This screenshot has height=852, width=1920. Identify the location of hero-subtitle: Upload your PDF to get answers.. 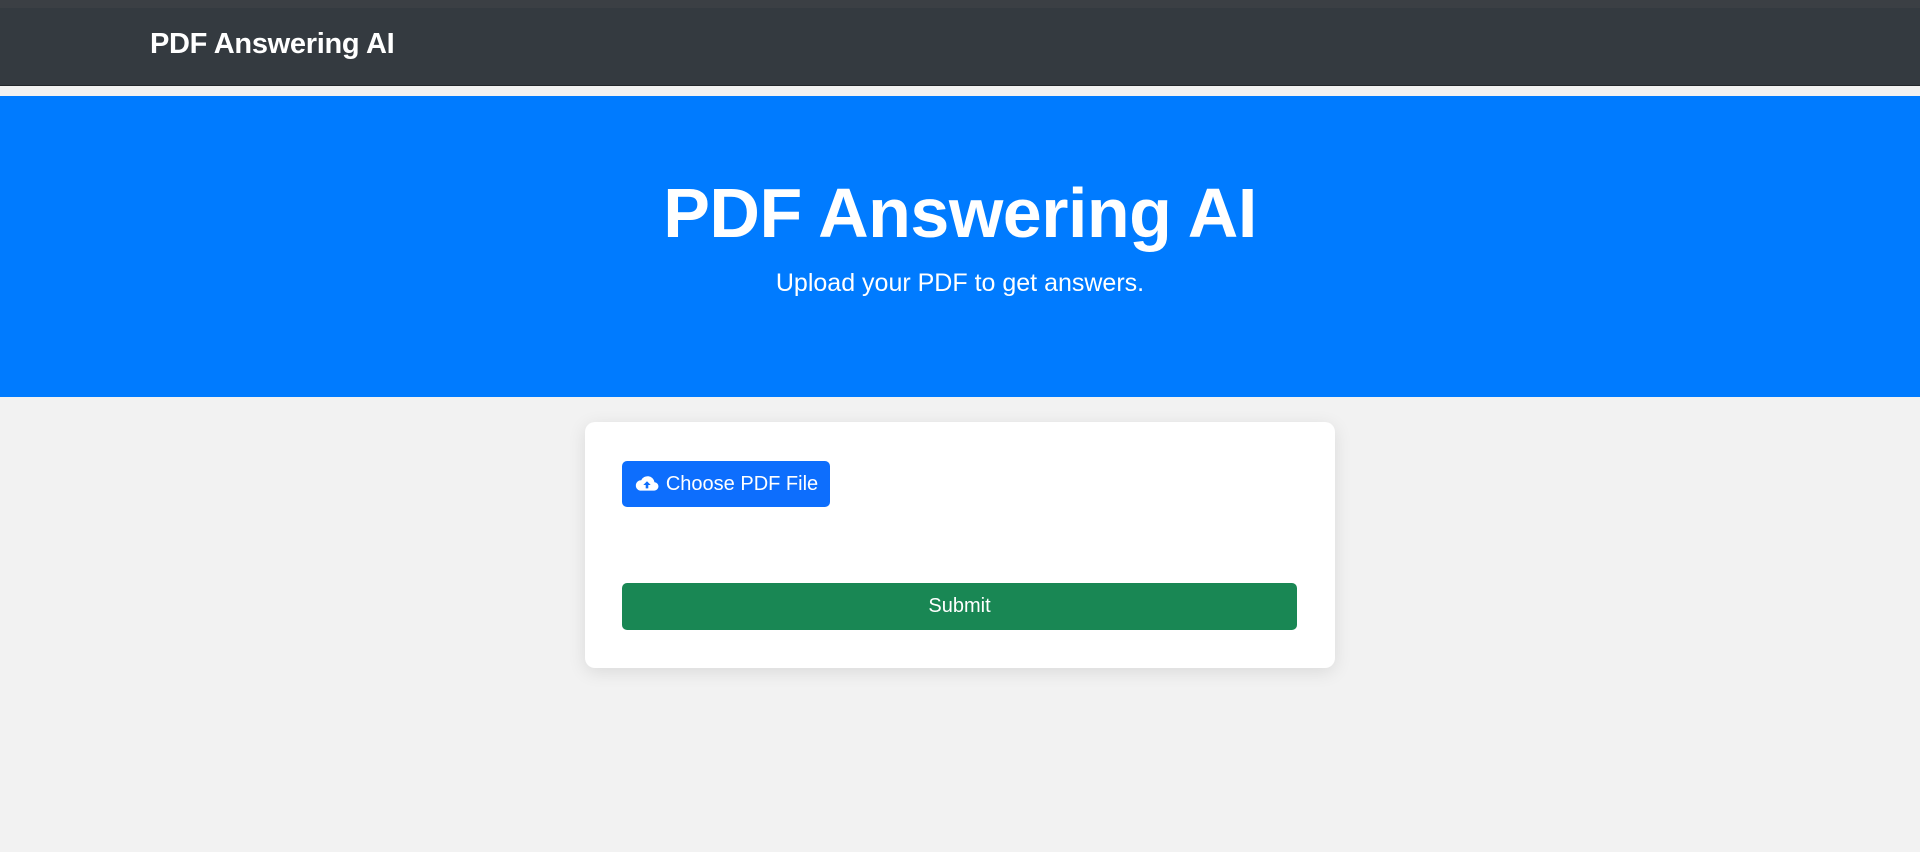
(960, 283).